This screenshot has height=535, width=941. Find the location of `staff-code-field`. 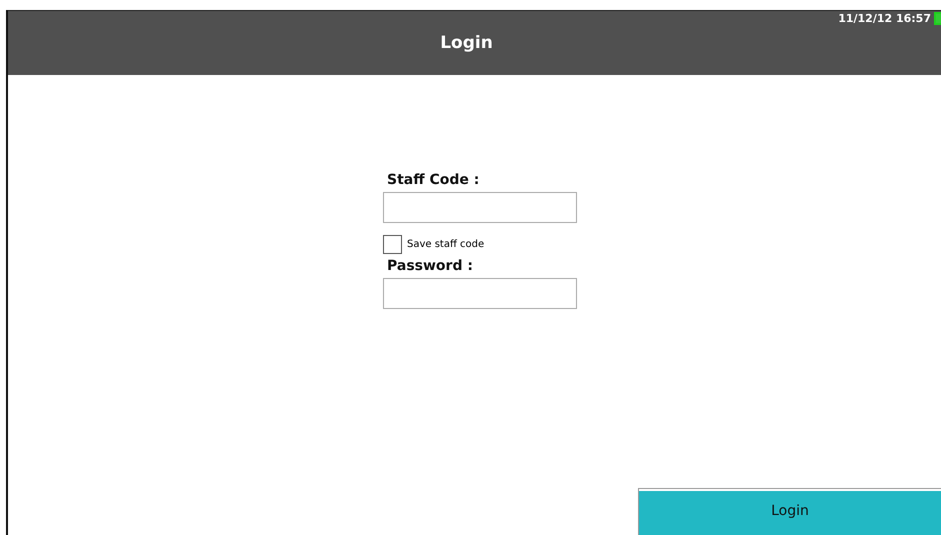

staff-code-field is located at coordinates (480, 207).